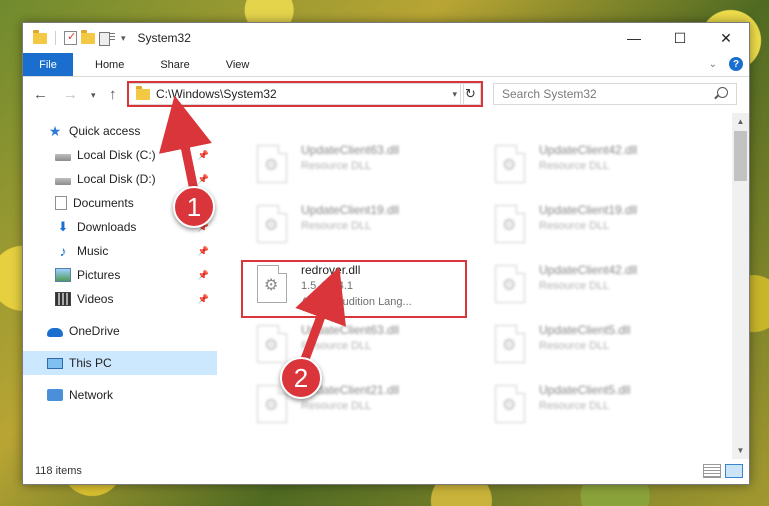 This screenshot has height=506, width=769. Describe the element at coordinates (301, 378) in the screenshot. I see `step-2-badge: 2` at that location.